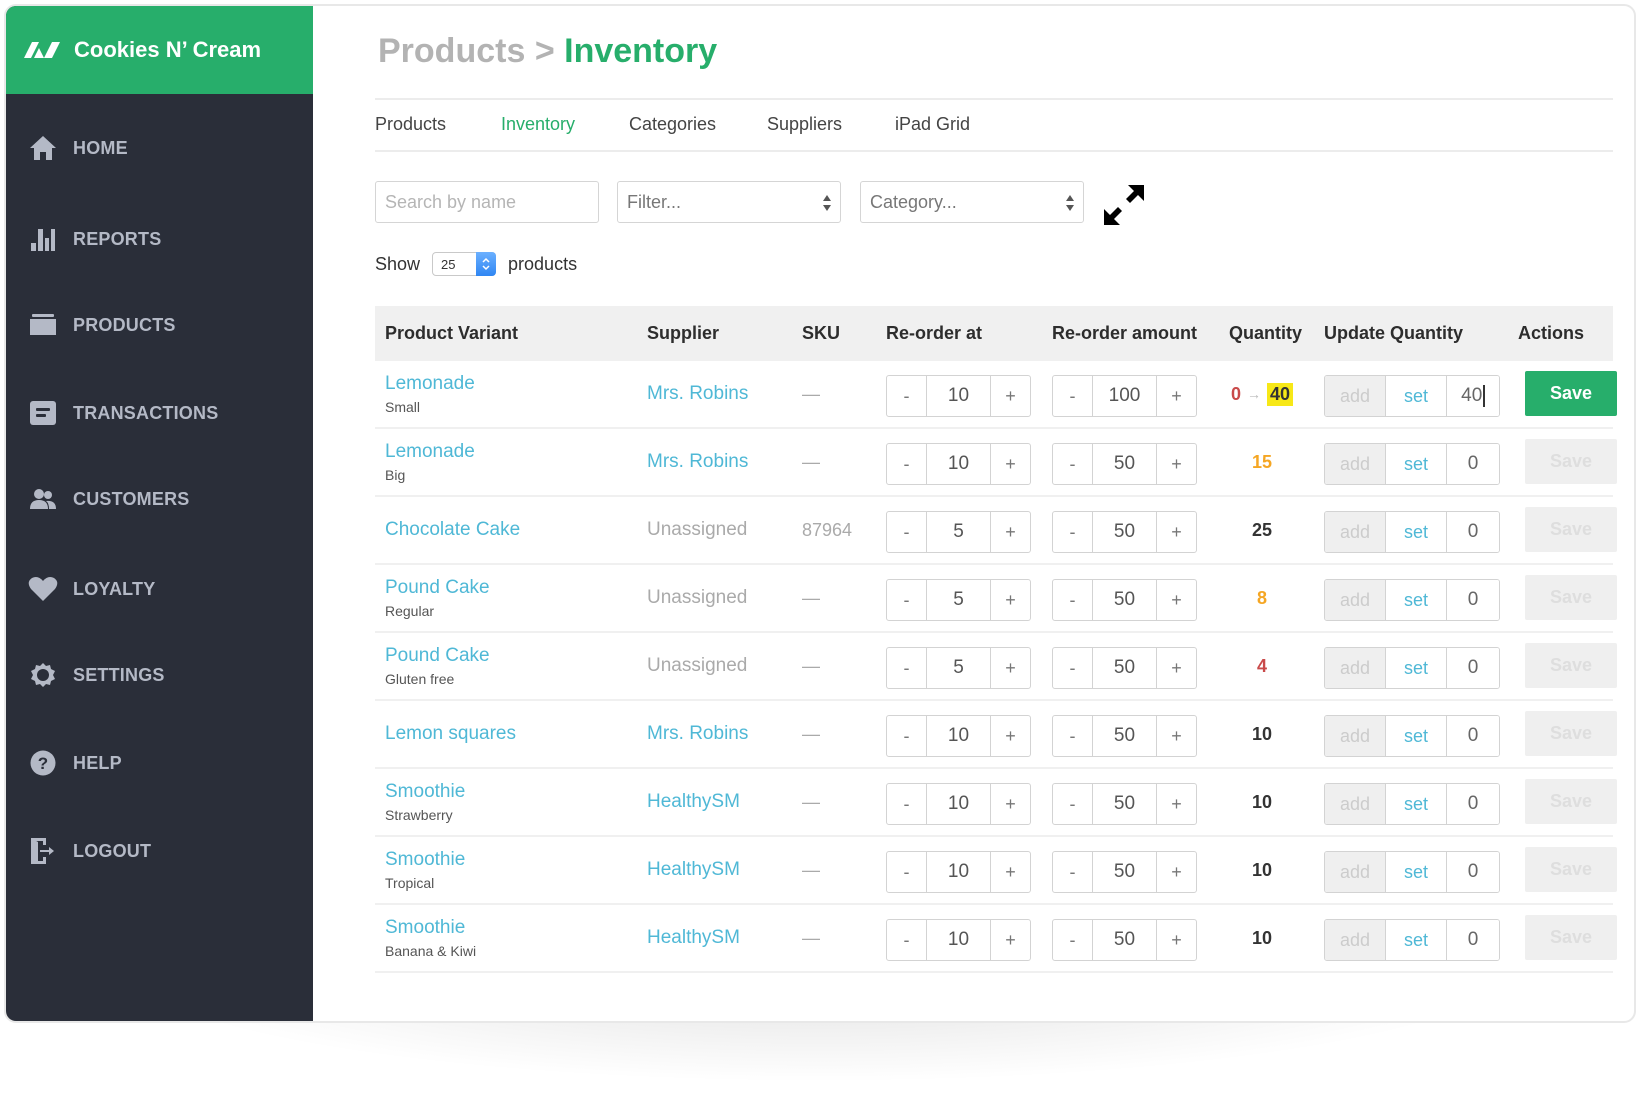 The width and height of the screenshot is (1640, 1108). I want to click on column-header-re-order-amount: Re-order amount, so click(1124, 333).